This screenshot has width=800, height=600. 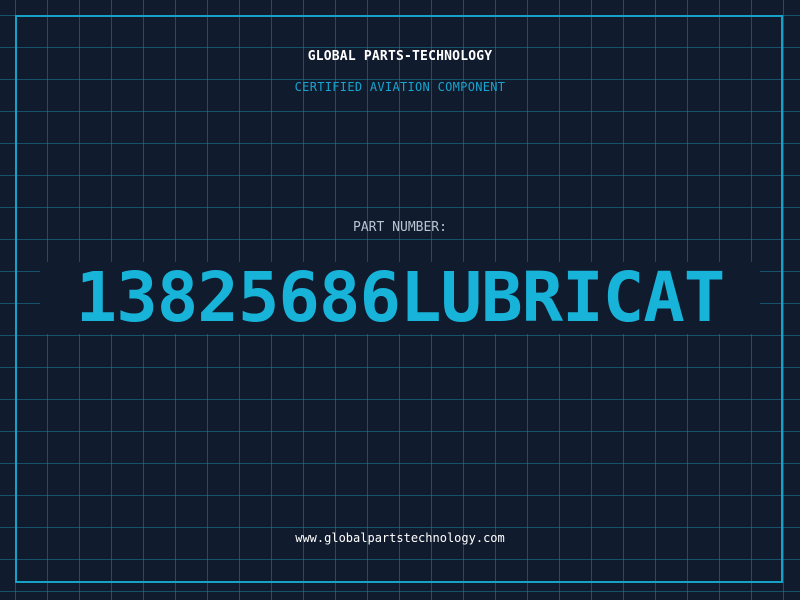 I want to click on part-number-label: PART NUMBER:, so click(x=400, y=227).